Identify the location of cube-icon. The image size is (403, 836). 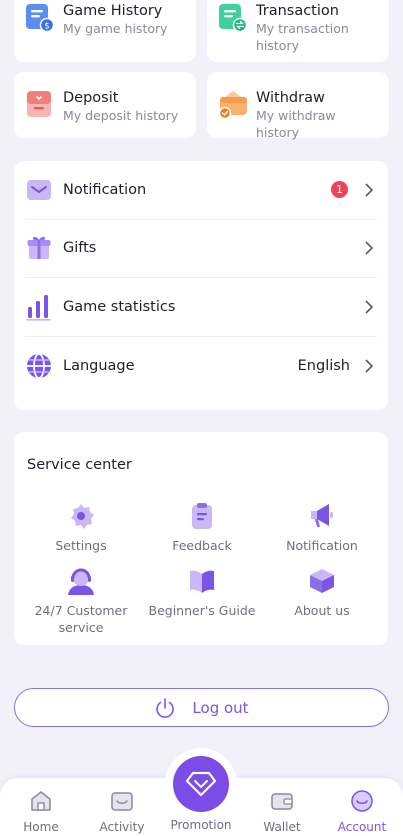
(322, 581).